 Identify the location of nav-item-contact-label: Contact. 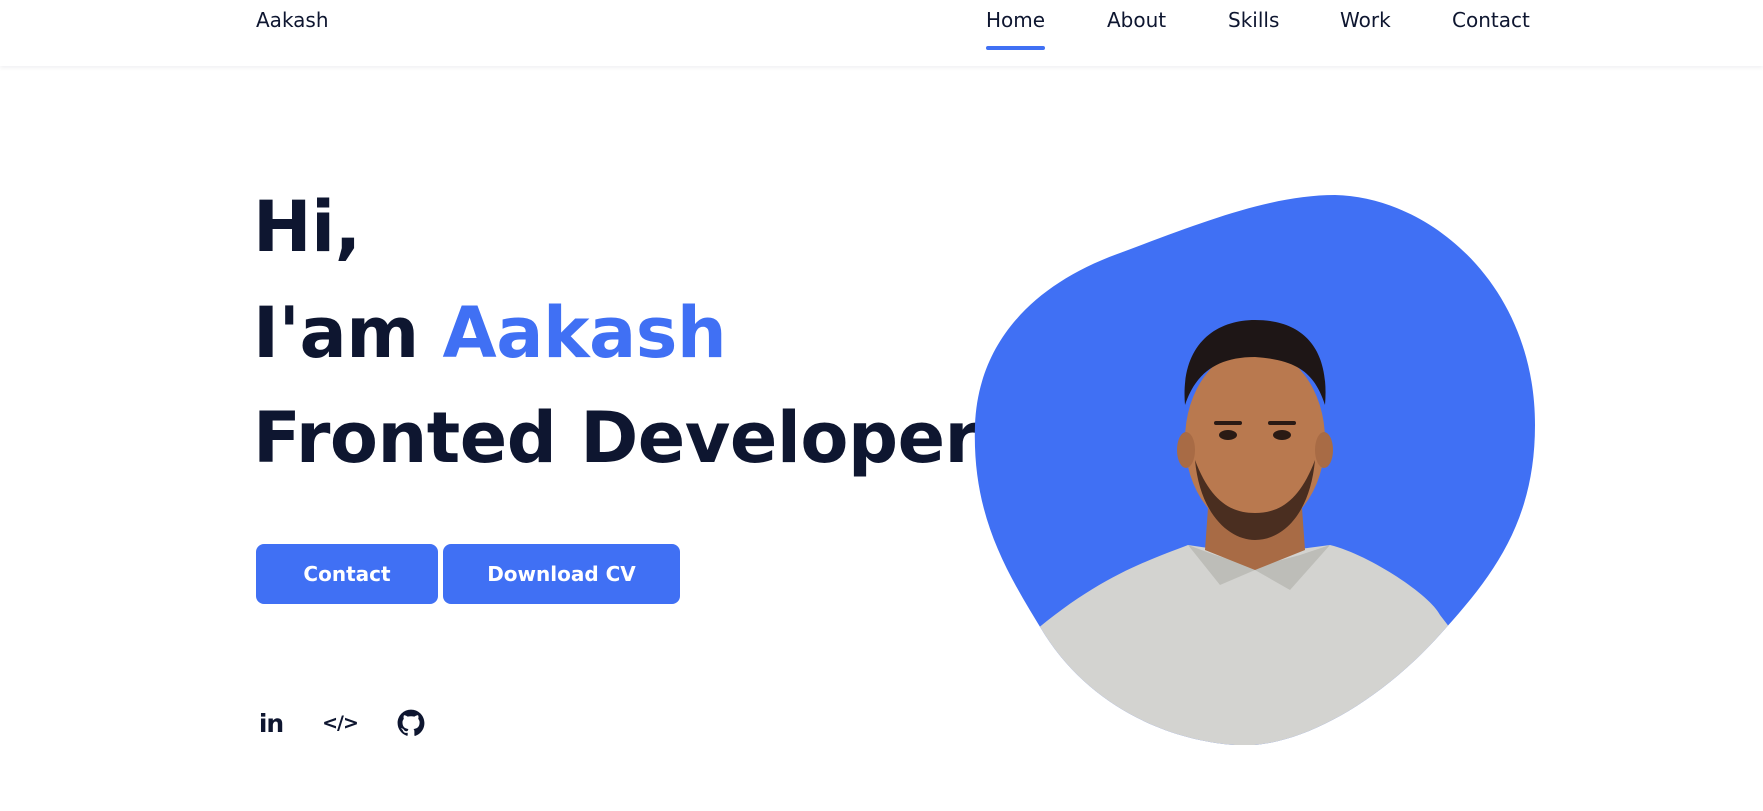
(1491, 20).